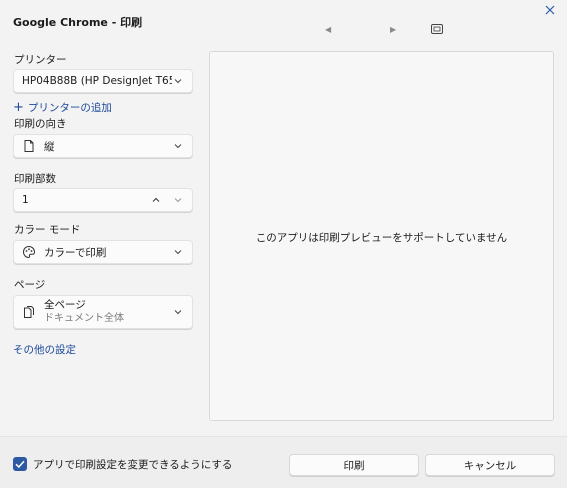 Image resolution: width=567 pixels, height=488 pixels. Describe the element at coordinates (18, 107) in the screenshot. I see `plus-icon: +` at that location.